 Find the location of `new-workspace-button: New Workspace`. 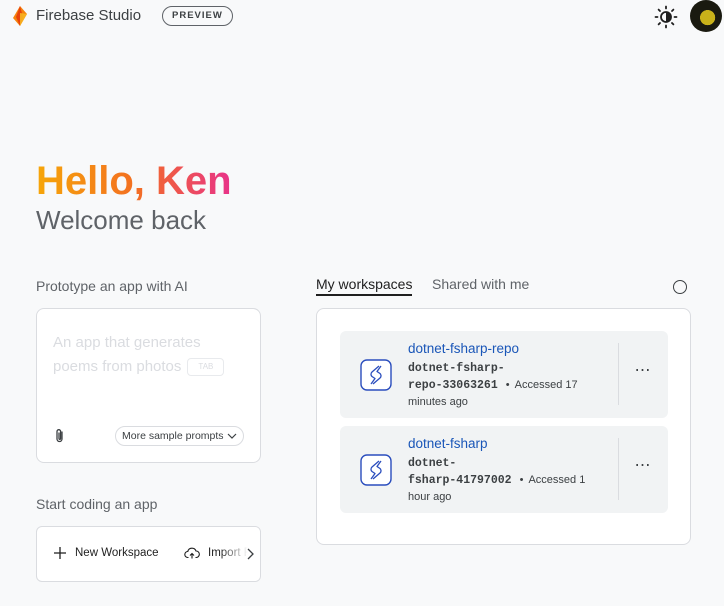

new-workspace-button: New Workspace is located at coordinates (106, 553).